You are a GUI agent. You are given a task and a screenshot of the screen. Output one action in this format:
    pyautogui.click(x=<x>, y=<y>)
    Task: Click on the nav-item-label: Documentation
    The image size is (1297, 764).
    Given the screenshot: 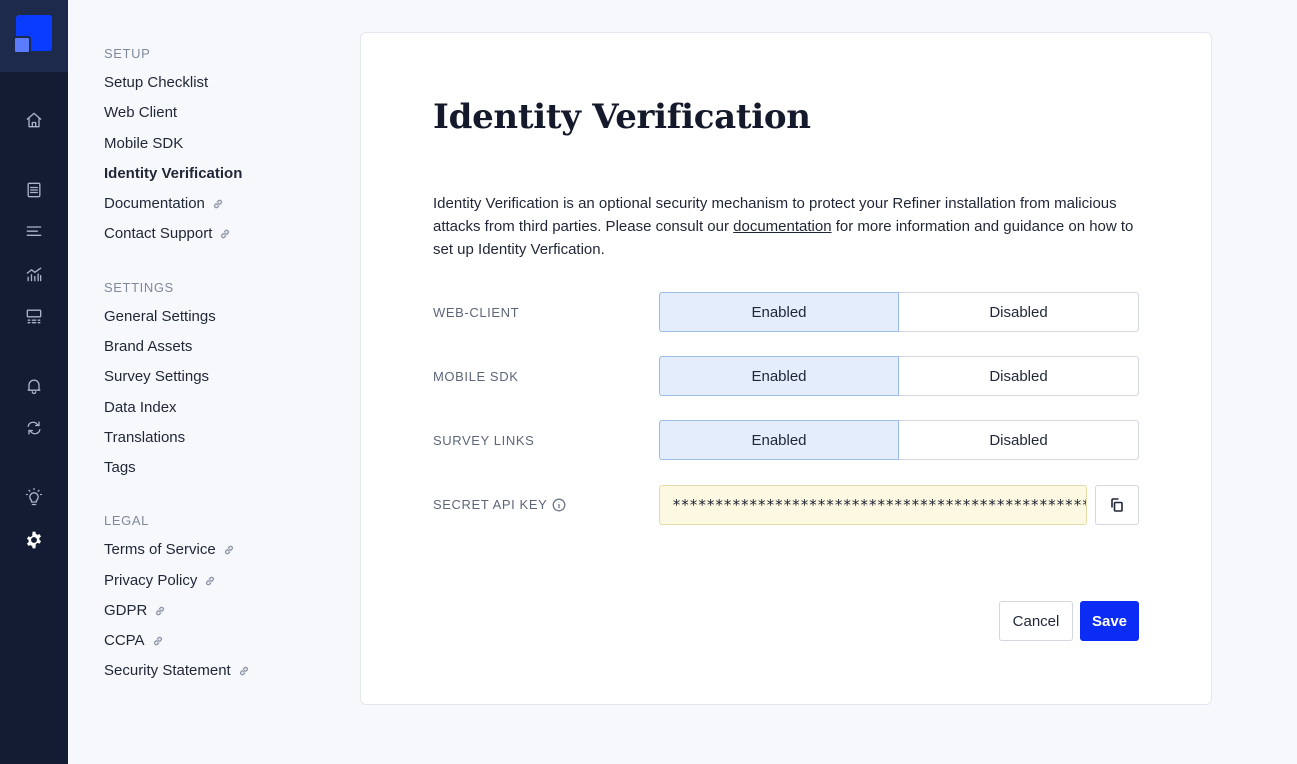 What is the action you would take?
    pyautogui.click(x=154, y=203)
    